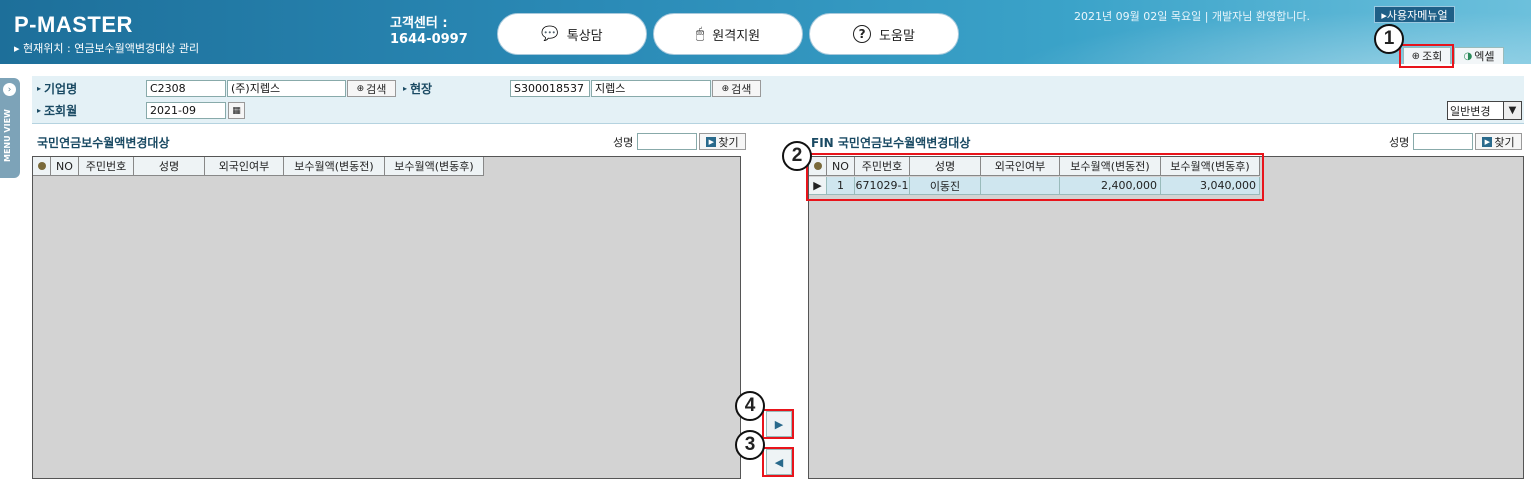 The height and width of the screenshot is (479, 1531). What do you see at coordinates (57, 110) in the screenshot?
I see `month-label: 조회월` at bounding box center [57, 110].